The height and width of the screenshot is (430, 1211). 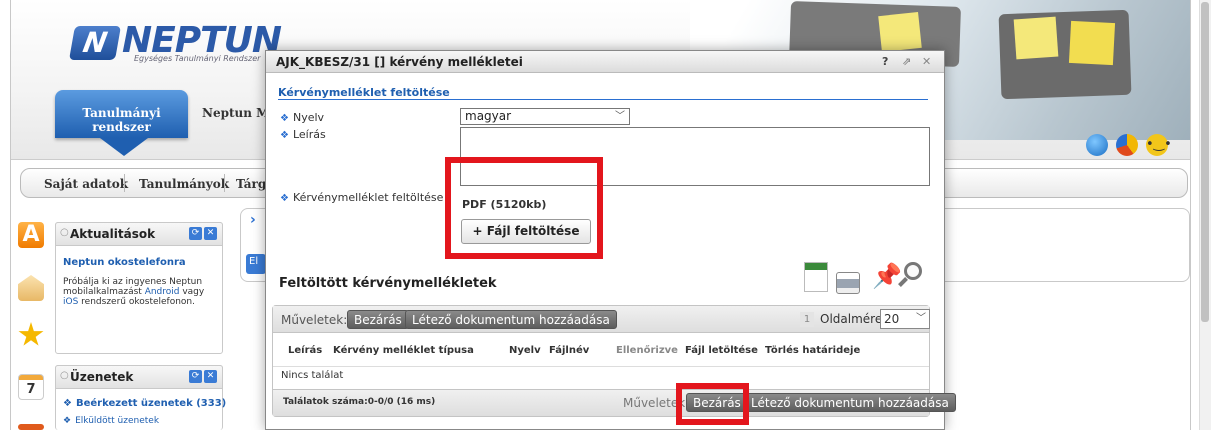 I want to click on bottom-add-existing-document-button: Létező dokumentum hozzáadása, so click(x=850, y=402).